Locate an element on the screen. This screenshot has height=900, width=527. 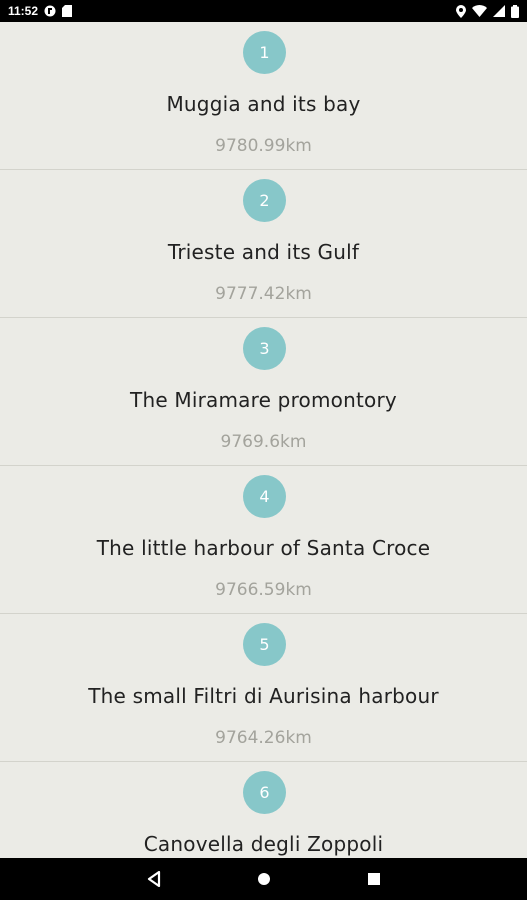
item-distance: 9780.99km is located at coordinates (263, 146).